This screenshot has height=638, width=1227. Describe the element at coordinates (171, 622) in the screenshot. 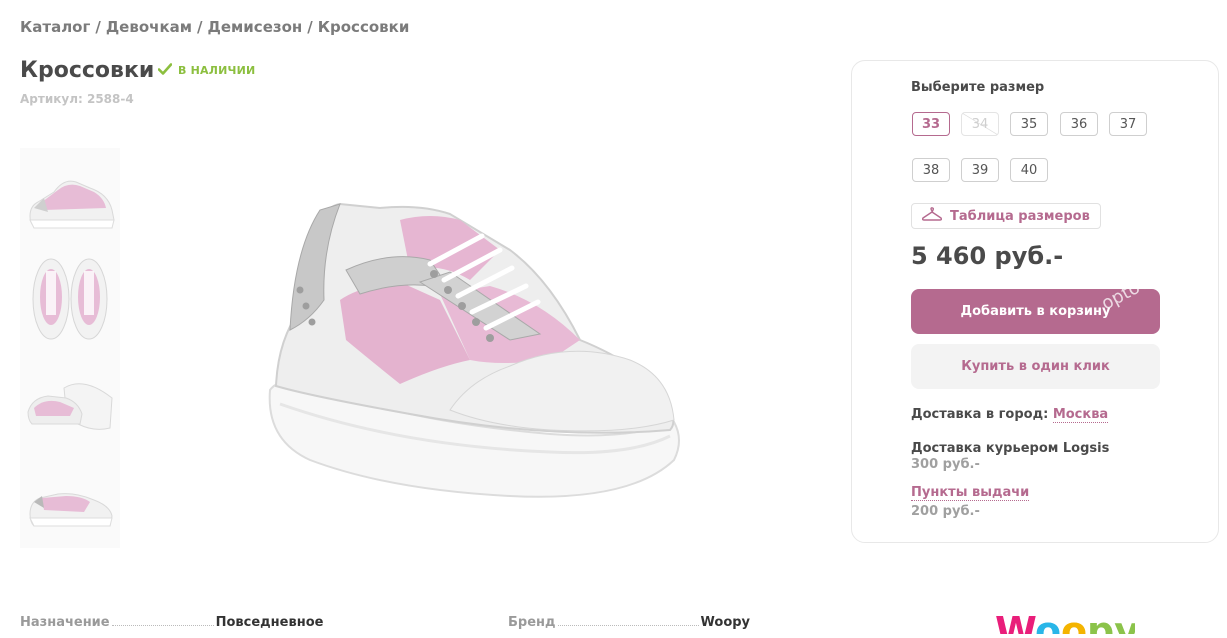

I see `spec-purpose: Назначение Повседневное` at that location.